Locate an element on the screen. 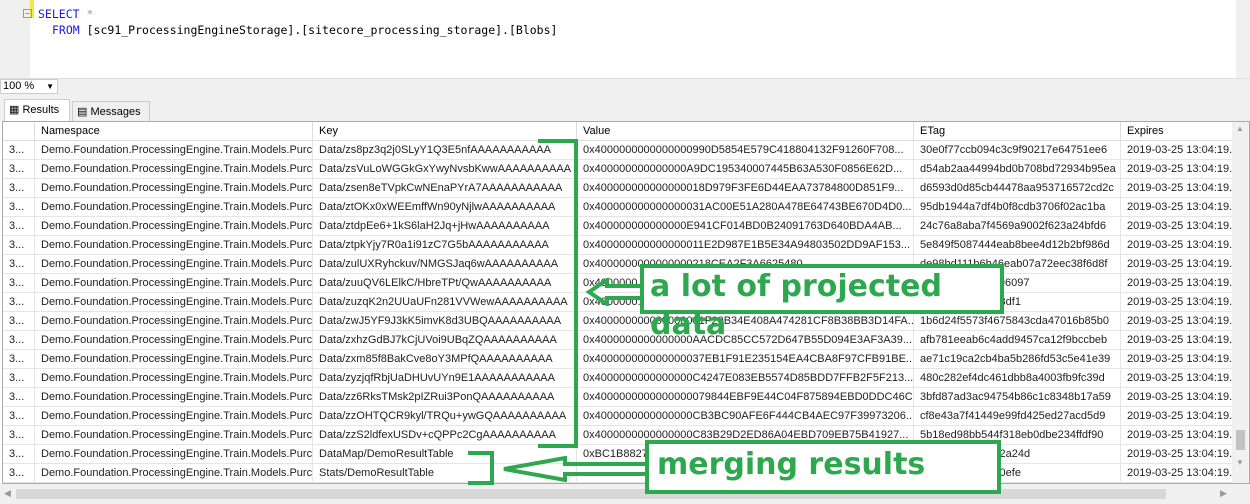 The width and height of the screenshot is (1250, 504). cell-etag: 1b6d24f5573f4675843cda47016b85b0 is located at coordinates (1017, 321).